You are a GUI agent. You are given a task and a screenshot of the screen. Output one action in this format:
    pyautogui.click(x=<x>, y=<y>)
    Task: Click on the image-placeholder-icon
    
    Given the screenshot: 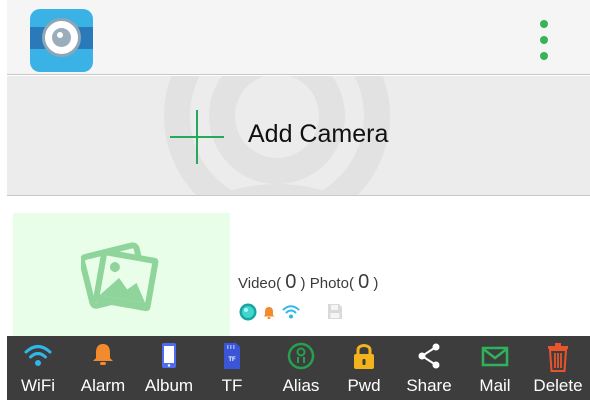 What is the action you would take?
    pyautogui.click(x=120, y=277)
    